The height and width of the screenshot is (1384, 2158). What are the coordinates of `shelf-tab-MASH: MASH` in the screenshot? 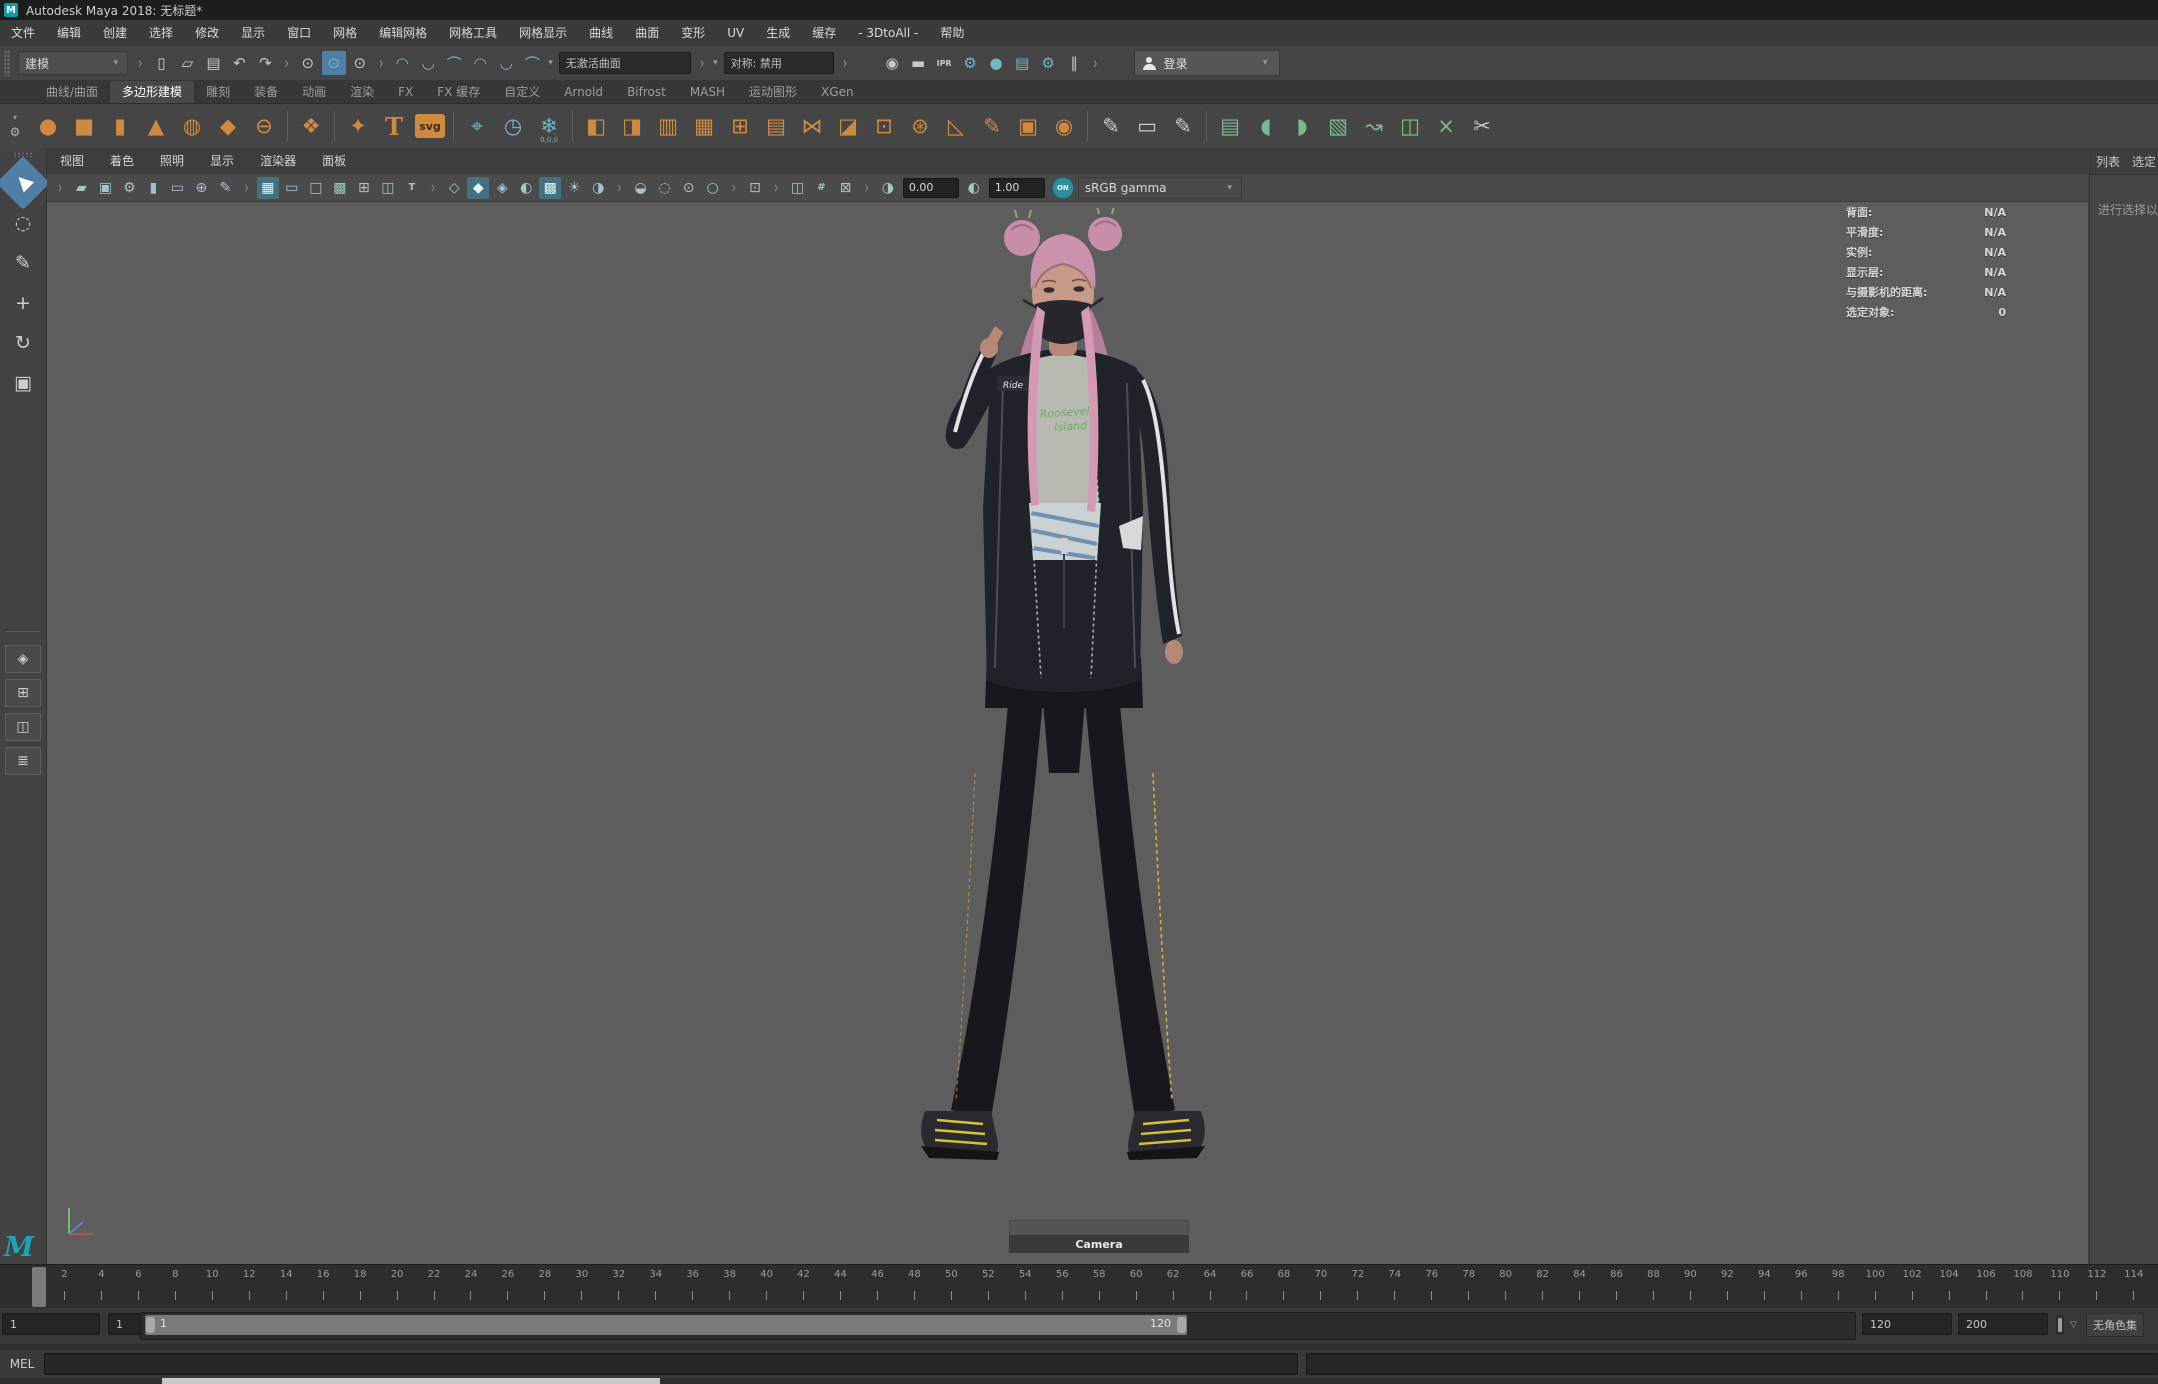 It's located at (707, 92).